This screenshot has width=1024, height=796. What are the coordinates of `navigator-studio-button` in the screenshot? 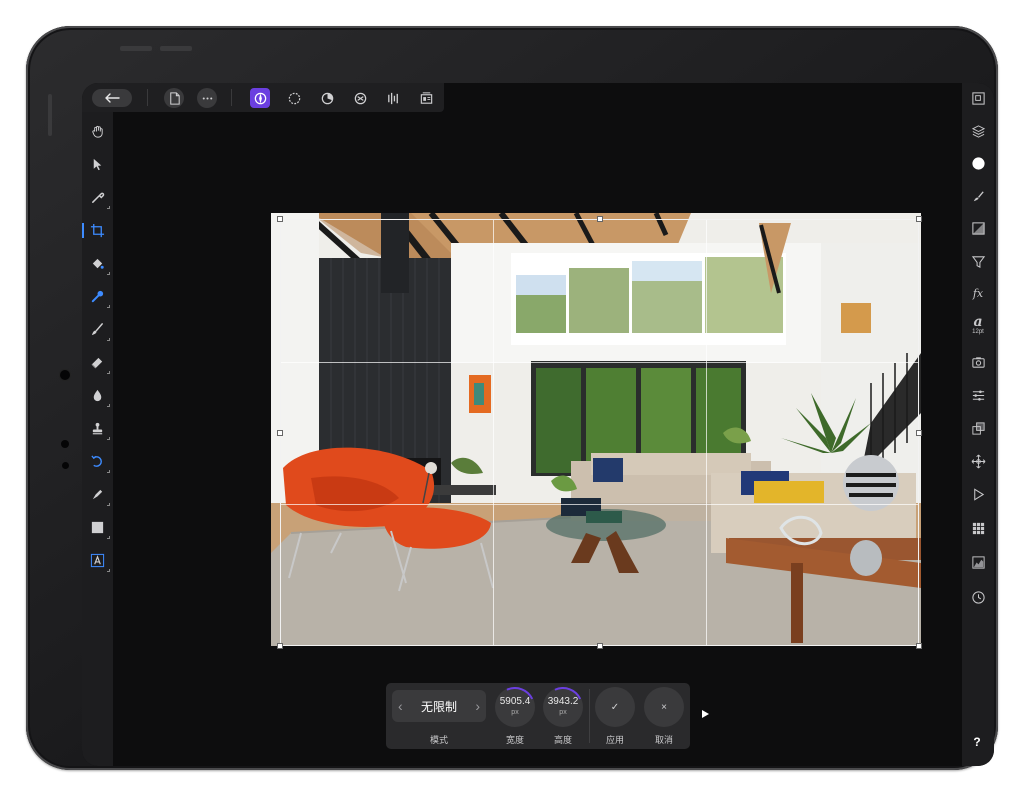 It's located at (978, 98).